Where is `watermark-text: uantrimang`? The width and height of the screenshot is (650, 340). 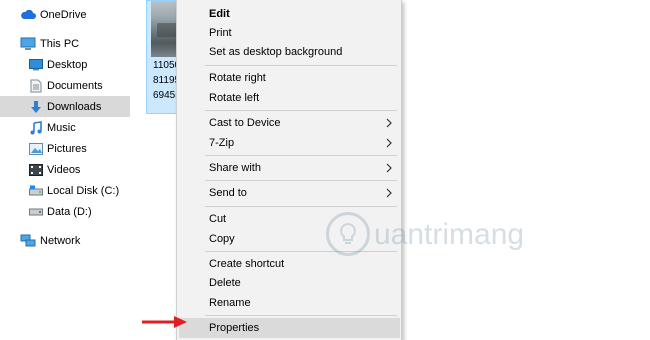
watermark-text: uantrimang is located at coordinates (449, 234).